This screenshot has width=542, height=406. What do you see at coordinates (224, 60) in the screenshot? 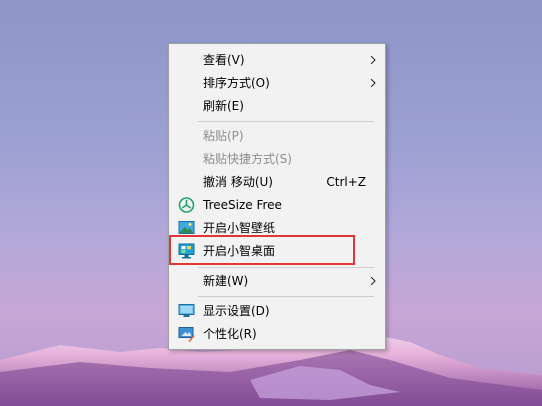
I see `menu-item-label: 查看(V)` at bounding box center [224, 60].